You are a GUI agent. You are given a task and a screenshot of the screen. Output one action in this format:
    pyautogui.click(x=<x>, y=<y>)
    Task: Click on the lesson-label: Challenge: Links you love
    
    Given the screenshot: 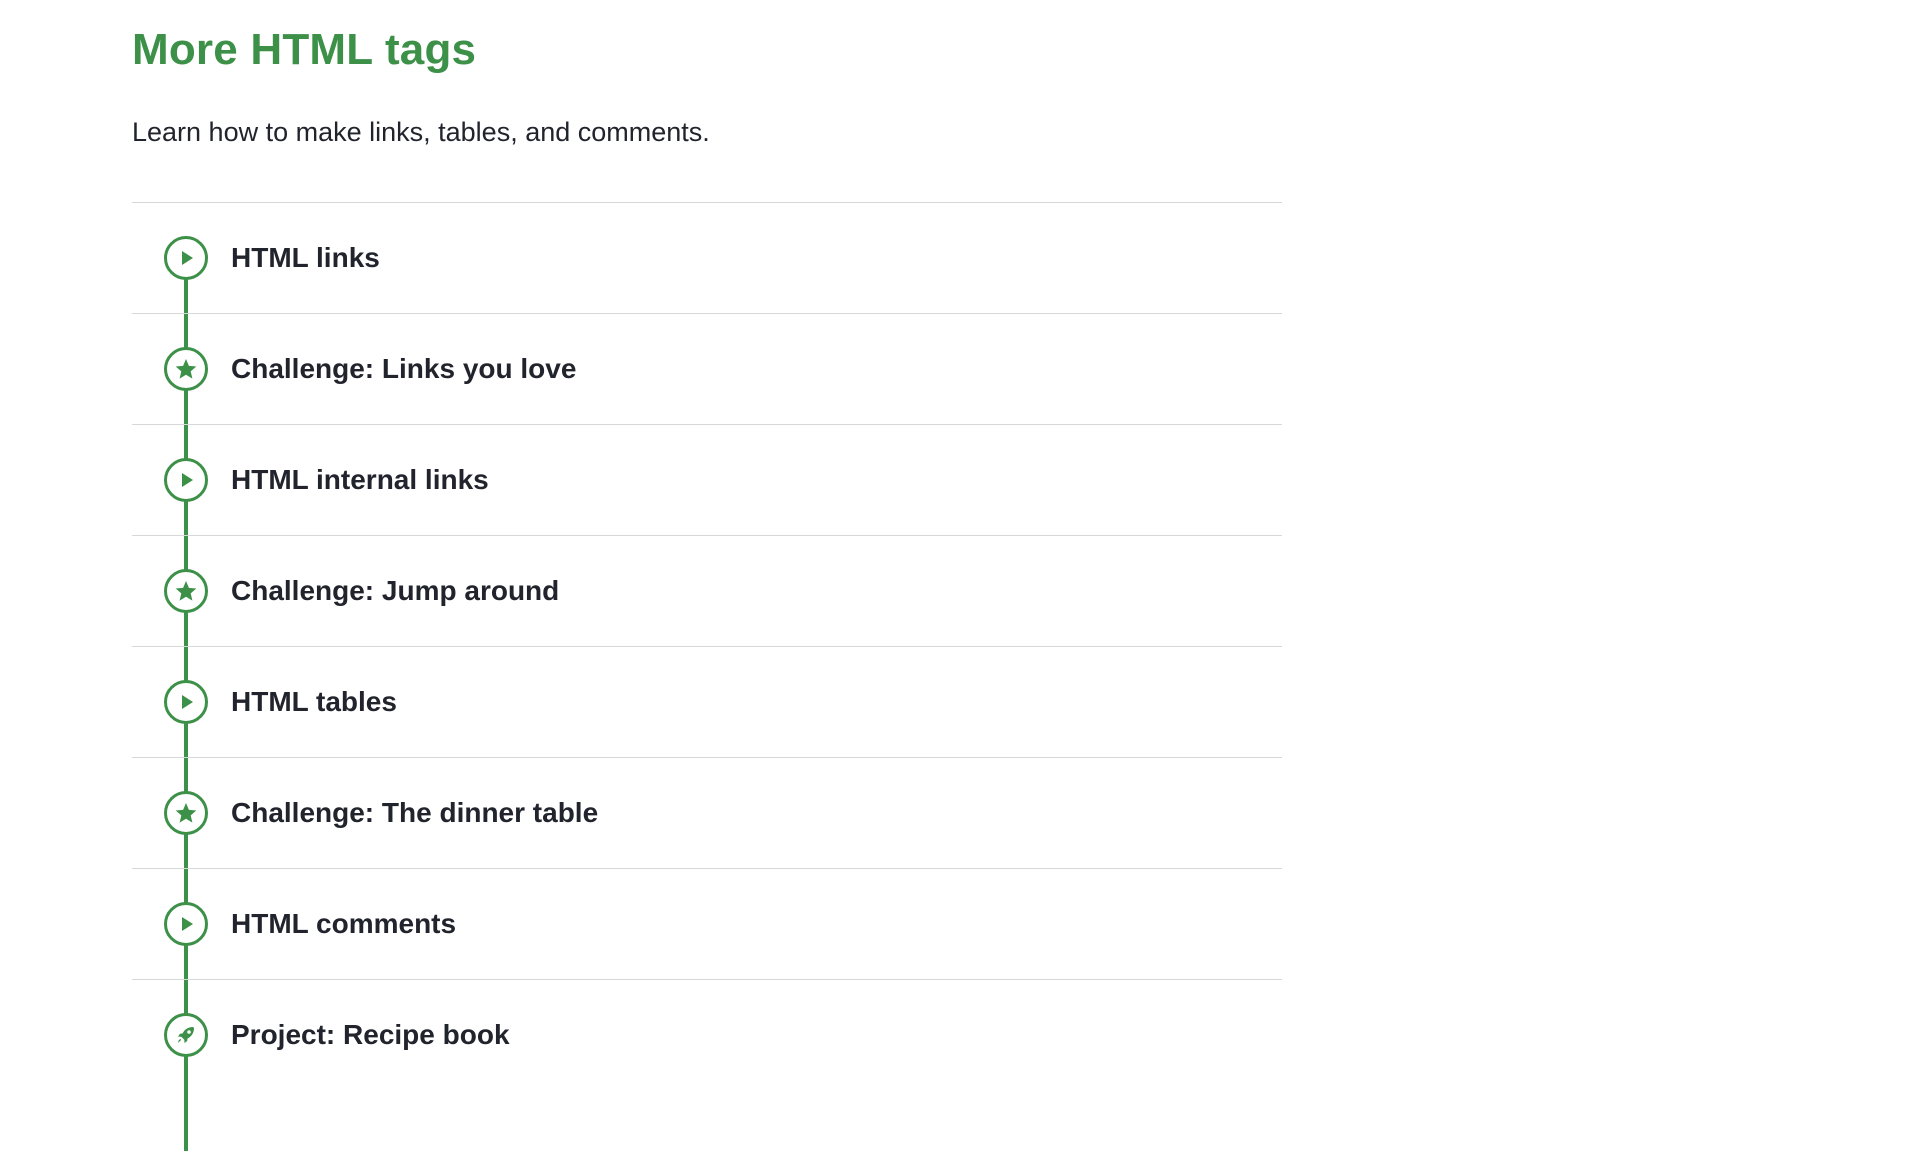 What is the action you would take?
    pyautogui.click(x=404, y=368)
    